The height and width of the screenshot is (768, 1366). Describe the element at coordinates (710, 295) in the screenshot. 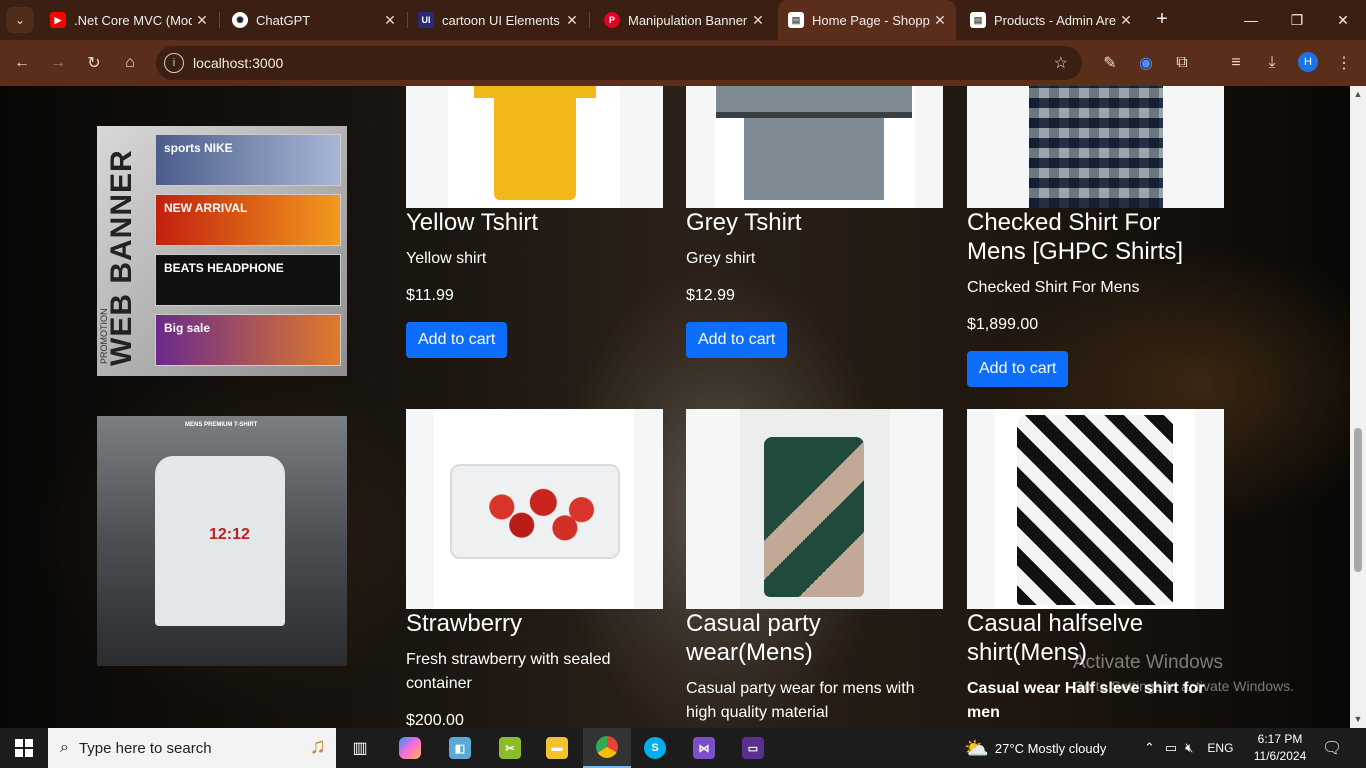

I see `product-price: $12.99` at that location.